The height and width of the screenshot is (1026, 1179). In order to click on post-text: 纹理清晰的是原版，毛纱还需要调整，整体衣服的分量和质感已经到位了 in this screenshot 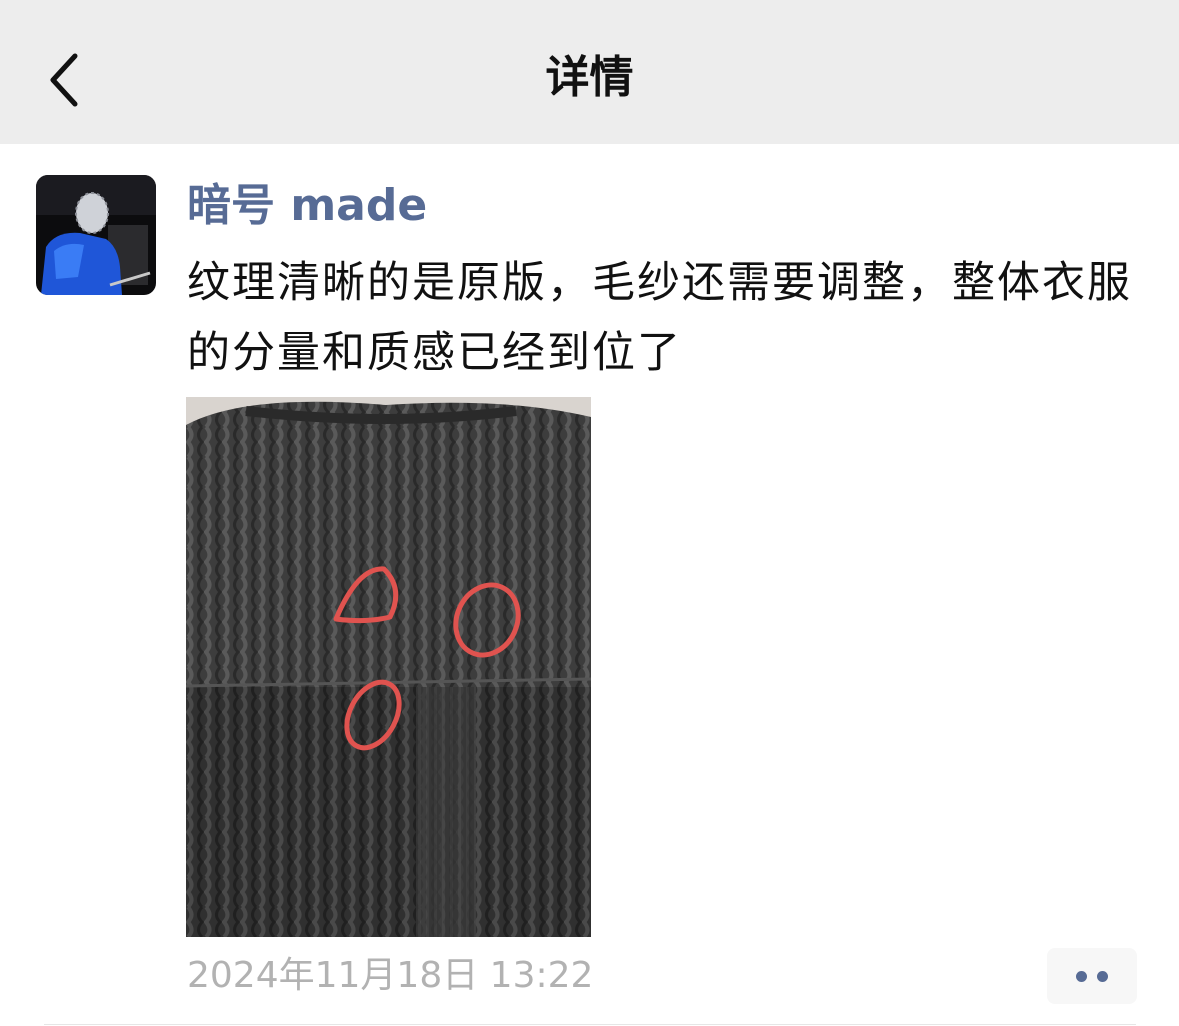, I will do `click(659, 318)`.